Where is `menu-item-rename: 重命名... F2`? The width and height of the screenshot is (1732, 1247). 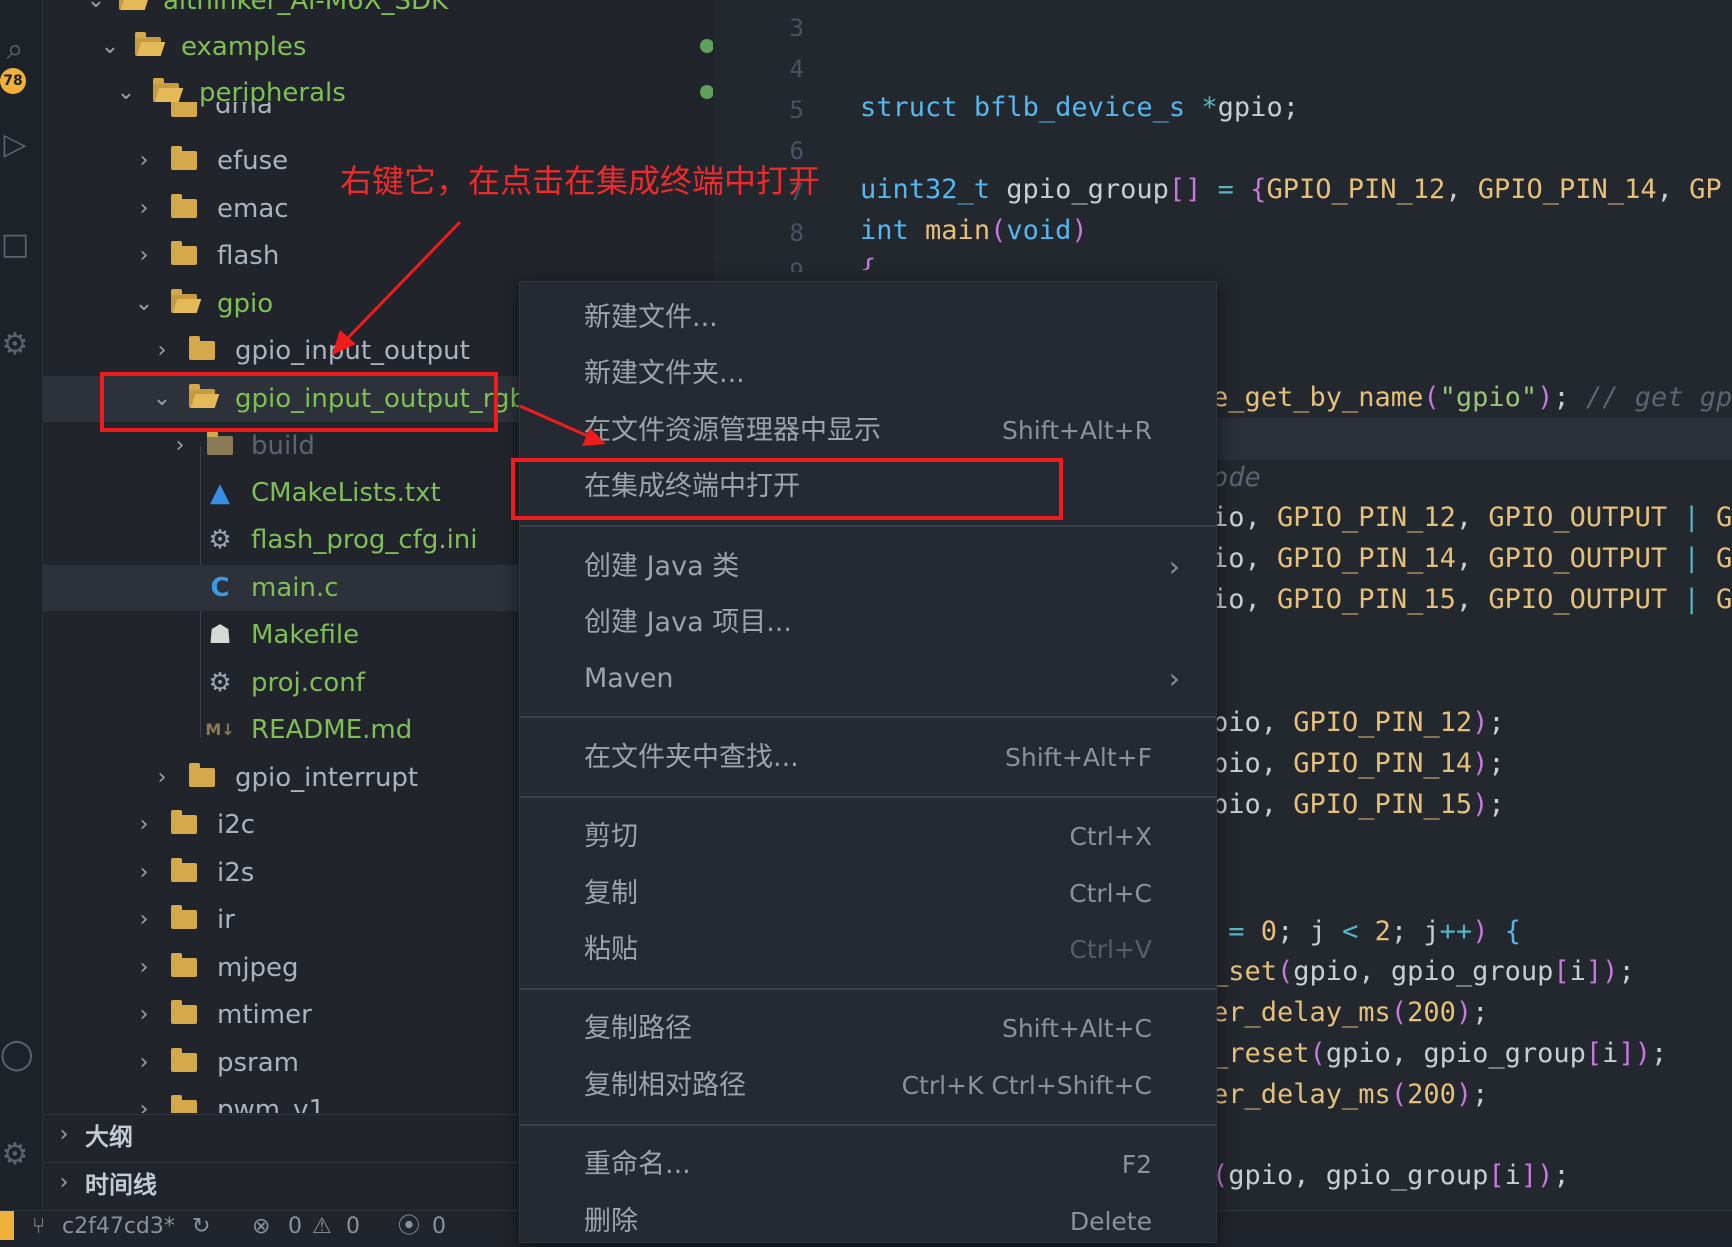 menu-item-rename: 重命名... F2 is located at coordinates (868, 1165).